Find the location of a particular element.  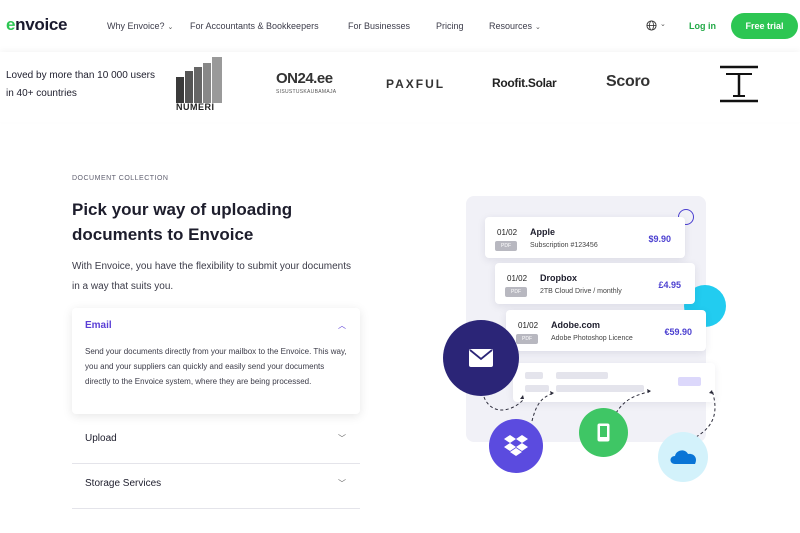

nav-resources: Resources ⌄ is located at coordinates (515, 26).